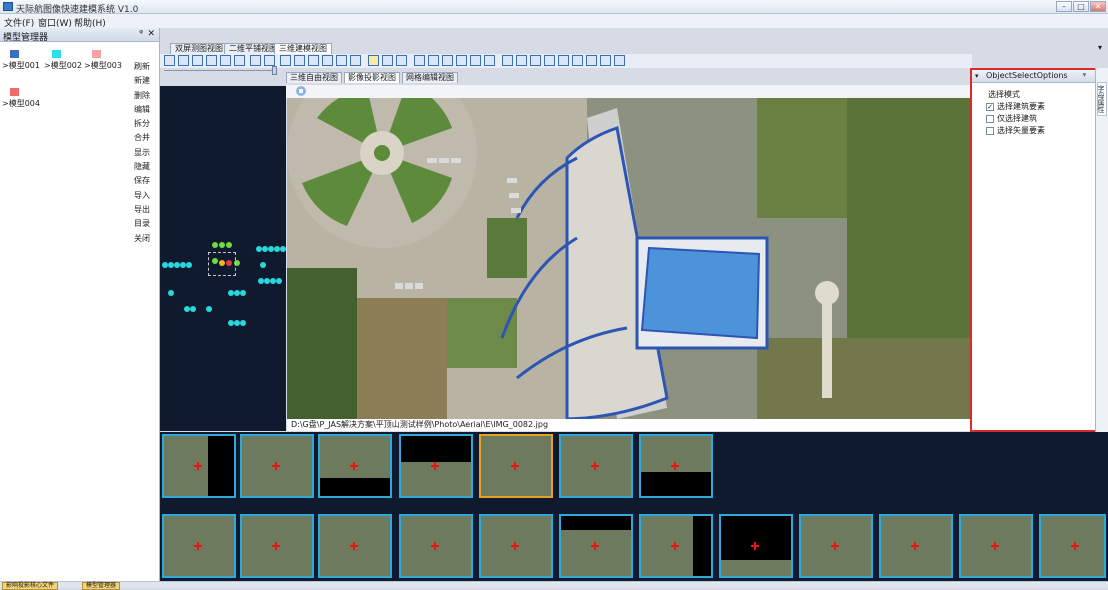  Describe the element at coordinates (147, 124) in the screenshot. I see `split-command: 拆分` at that location.